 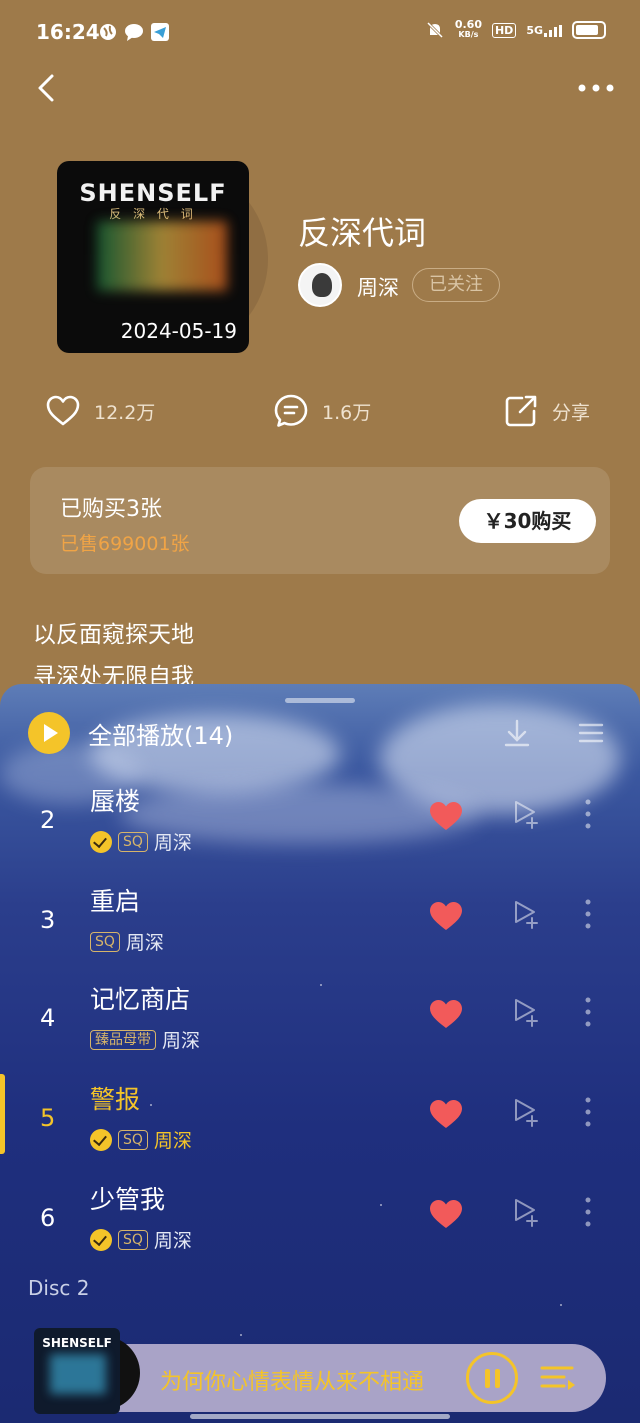 What do you see at coordinates (589, 30) in the screenshot?
I see `battery-icon` at bounding box center [589, 30].